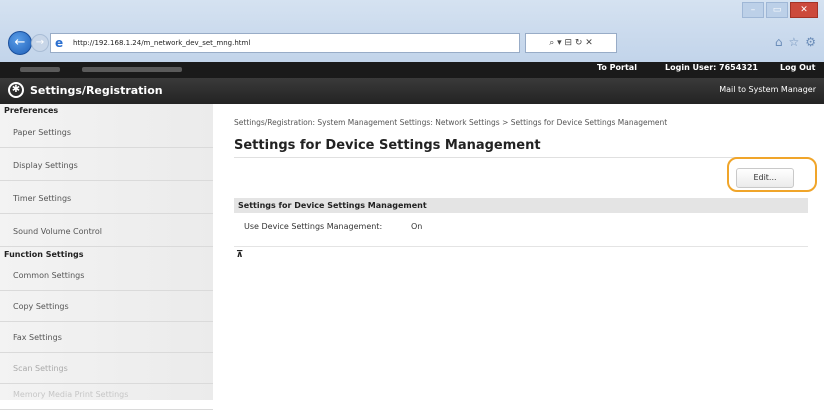 The width and height of the screenshot is (824, 410). Describe the element at coordinates (106, 395) in the screenshot. I see `sidebar-item-memory-media: Memory Media Print Settings` at that location.